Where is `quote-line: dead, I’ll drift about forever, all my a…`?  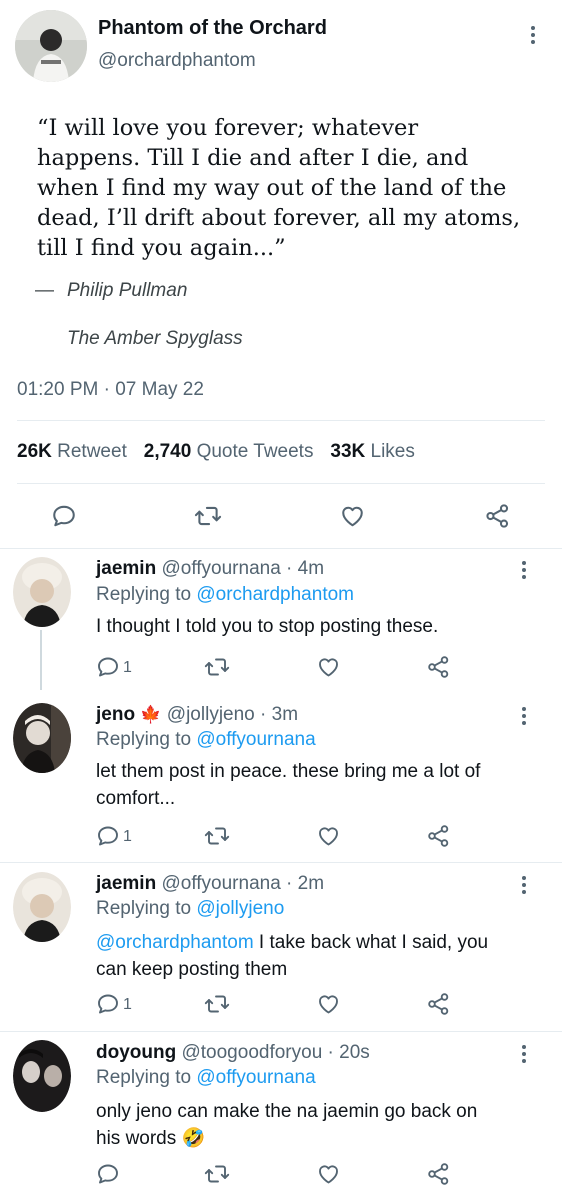
quote-line: dead, I’ll drift about forever, all my a… is located at coordinates (279, 218).